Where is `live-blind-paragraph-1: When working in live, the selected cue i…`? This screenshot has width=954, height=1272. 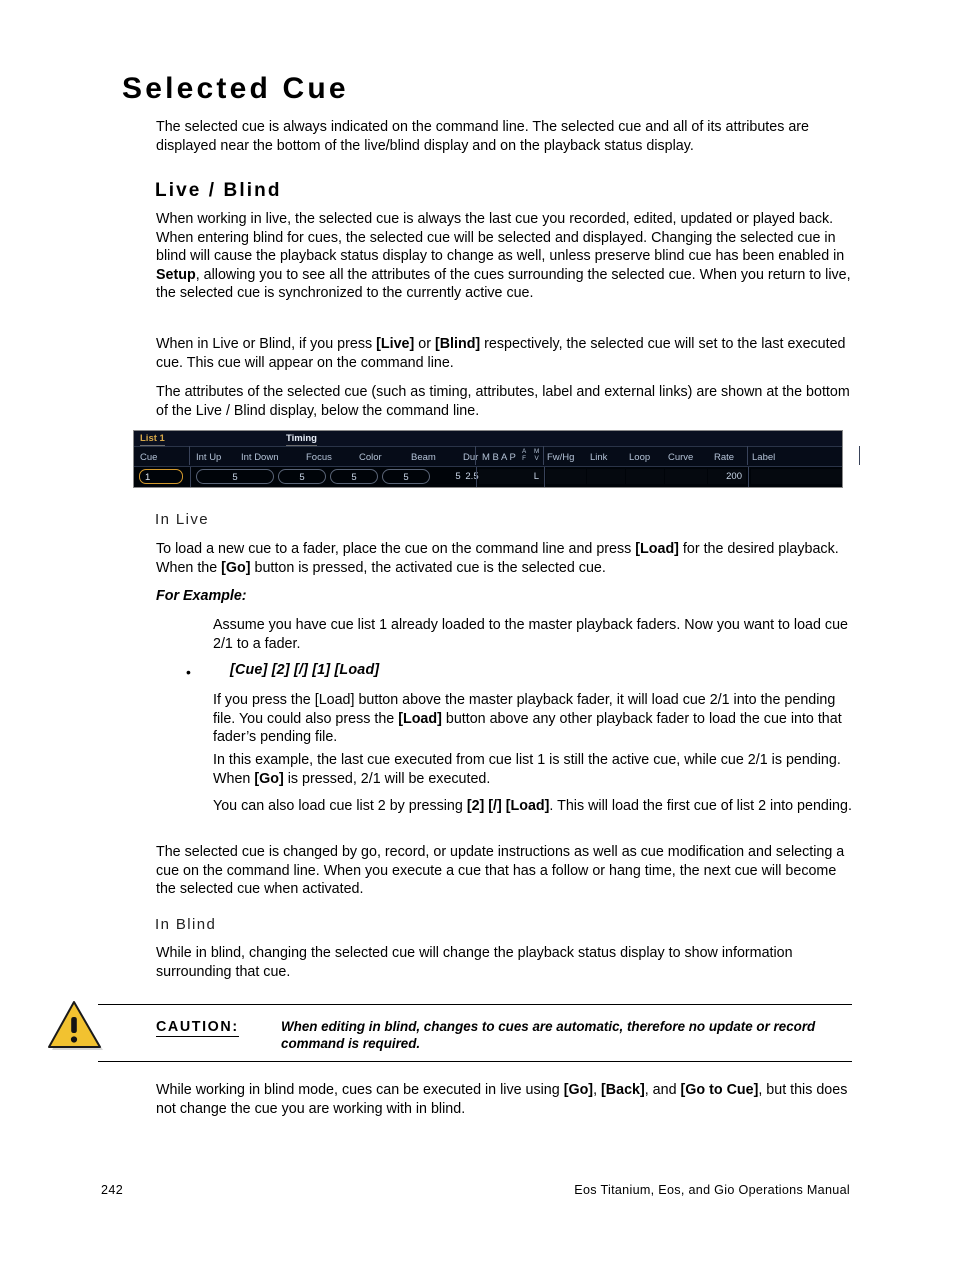
live-blind-paragraph-1: When working in live, the selected cue i… is located at coordinates (504, 256).